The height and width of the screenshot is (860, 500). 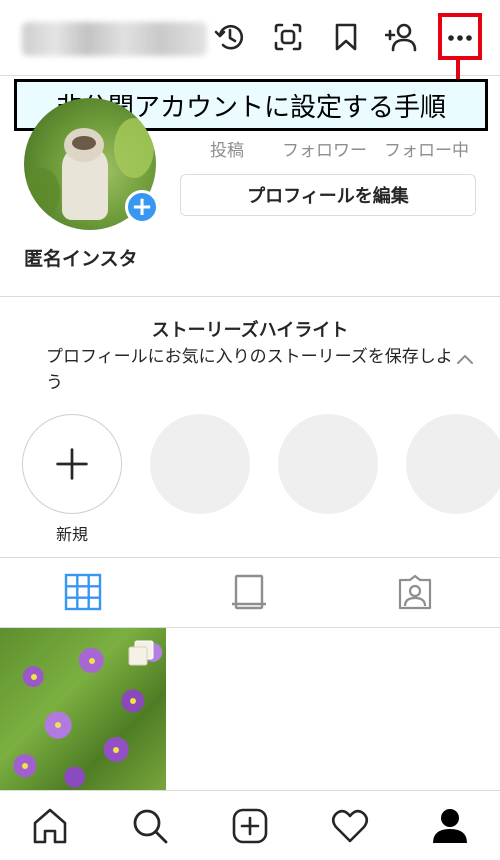 What do you see at coordinates (141, 653) in the screenshot?
I see `multiple-photos-icon` at bounding box center [141, 653].